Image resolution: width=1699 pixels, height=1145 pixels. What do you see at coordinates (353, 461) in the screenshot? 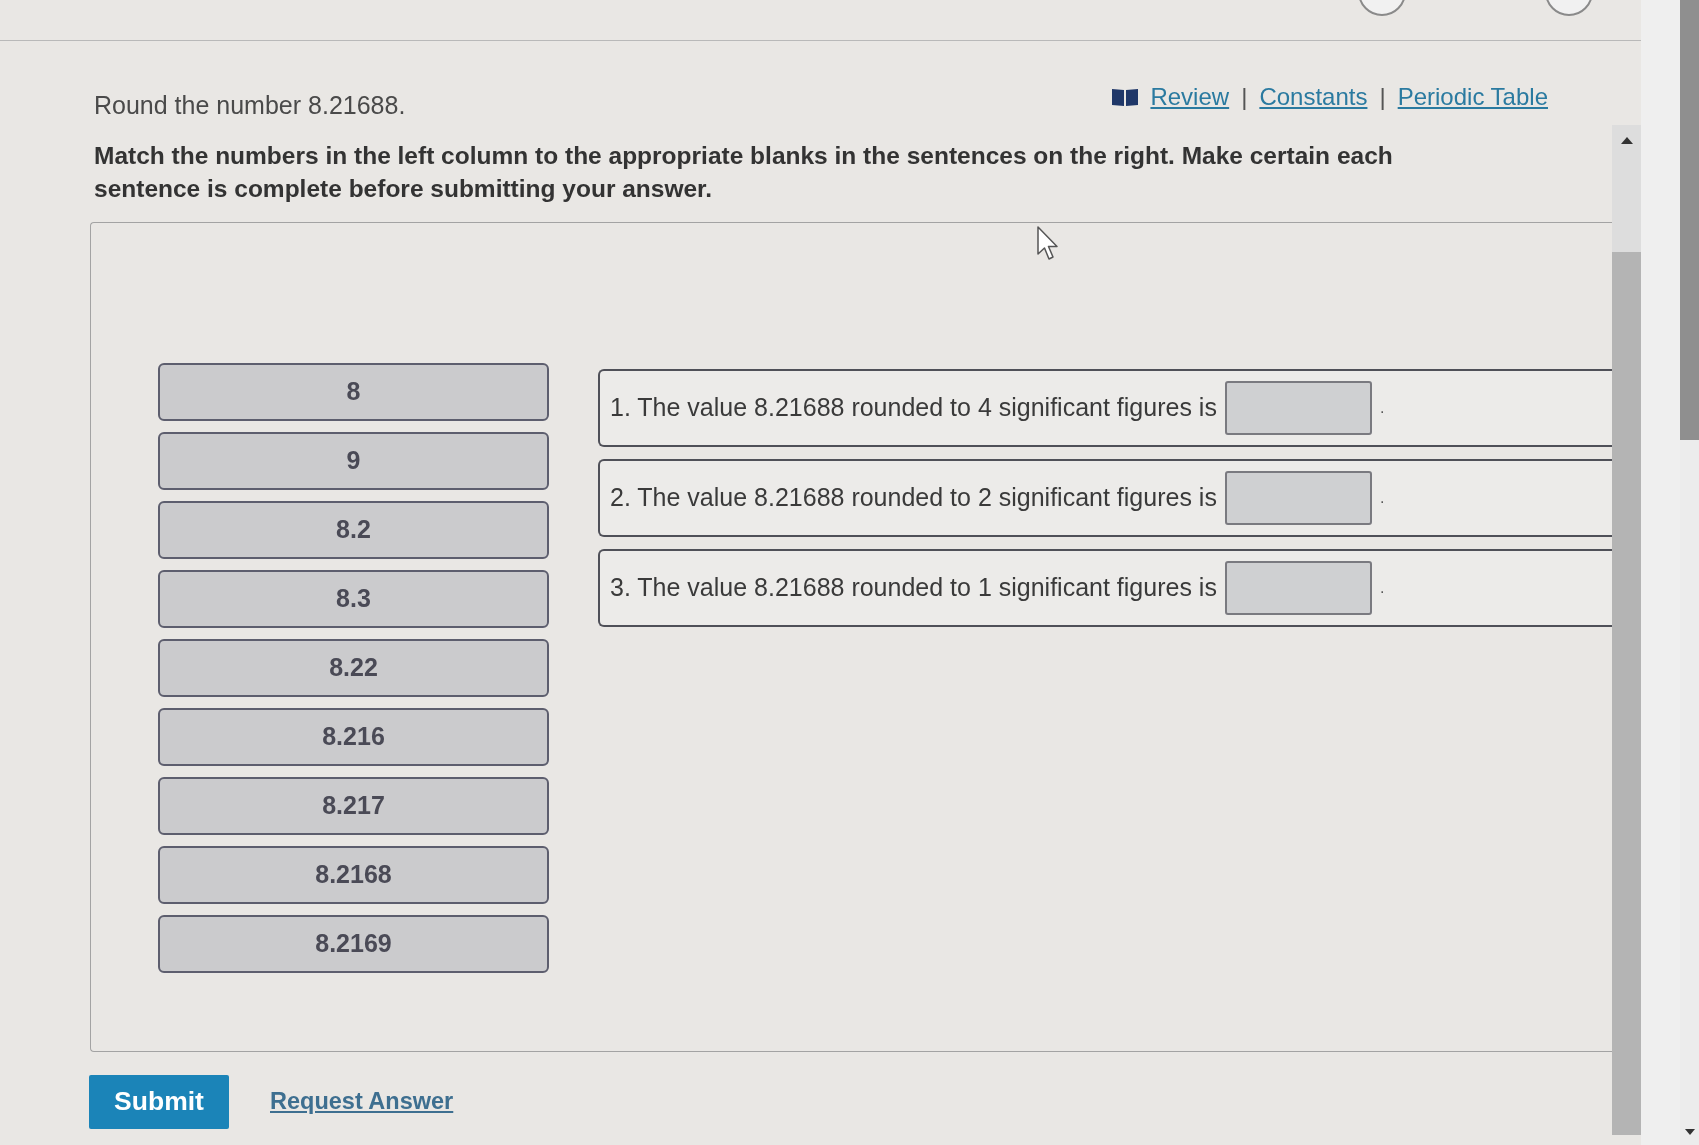
I see `answer-tile: 9` at bounding box center [353, 461].